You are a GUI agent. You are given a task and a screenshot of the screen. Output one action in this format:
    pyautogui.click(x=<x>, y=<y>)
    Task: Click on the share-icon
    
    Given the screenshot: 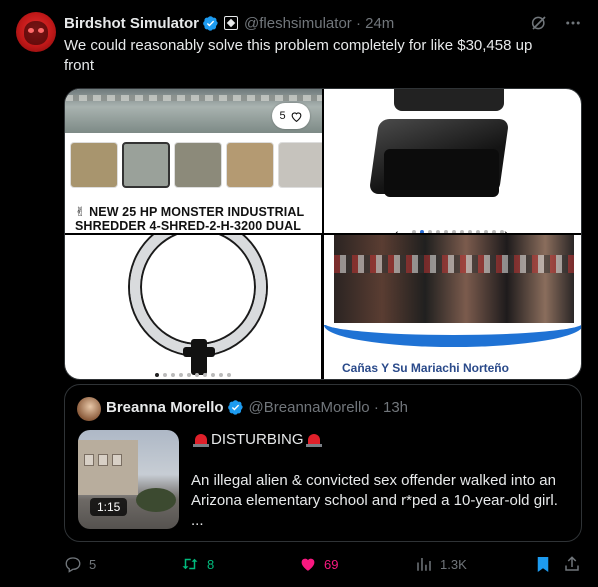 What is the action you would take?
    pyautogui.click(x=572, y=563)
    